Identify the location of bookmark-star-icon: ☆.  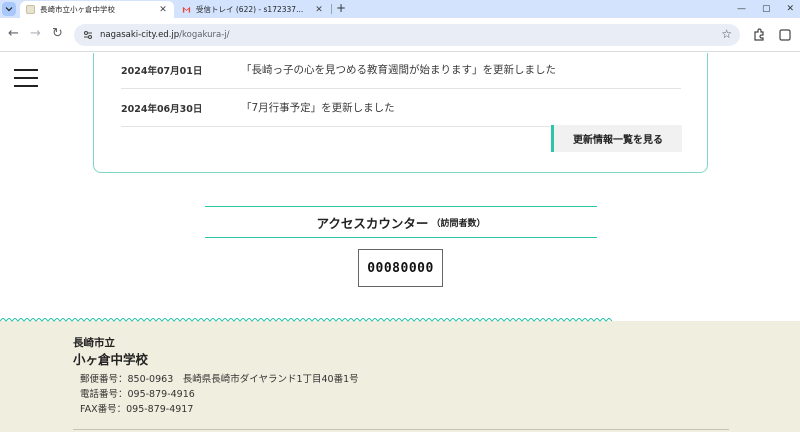
(726, 34).